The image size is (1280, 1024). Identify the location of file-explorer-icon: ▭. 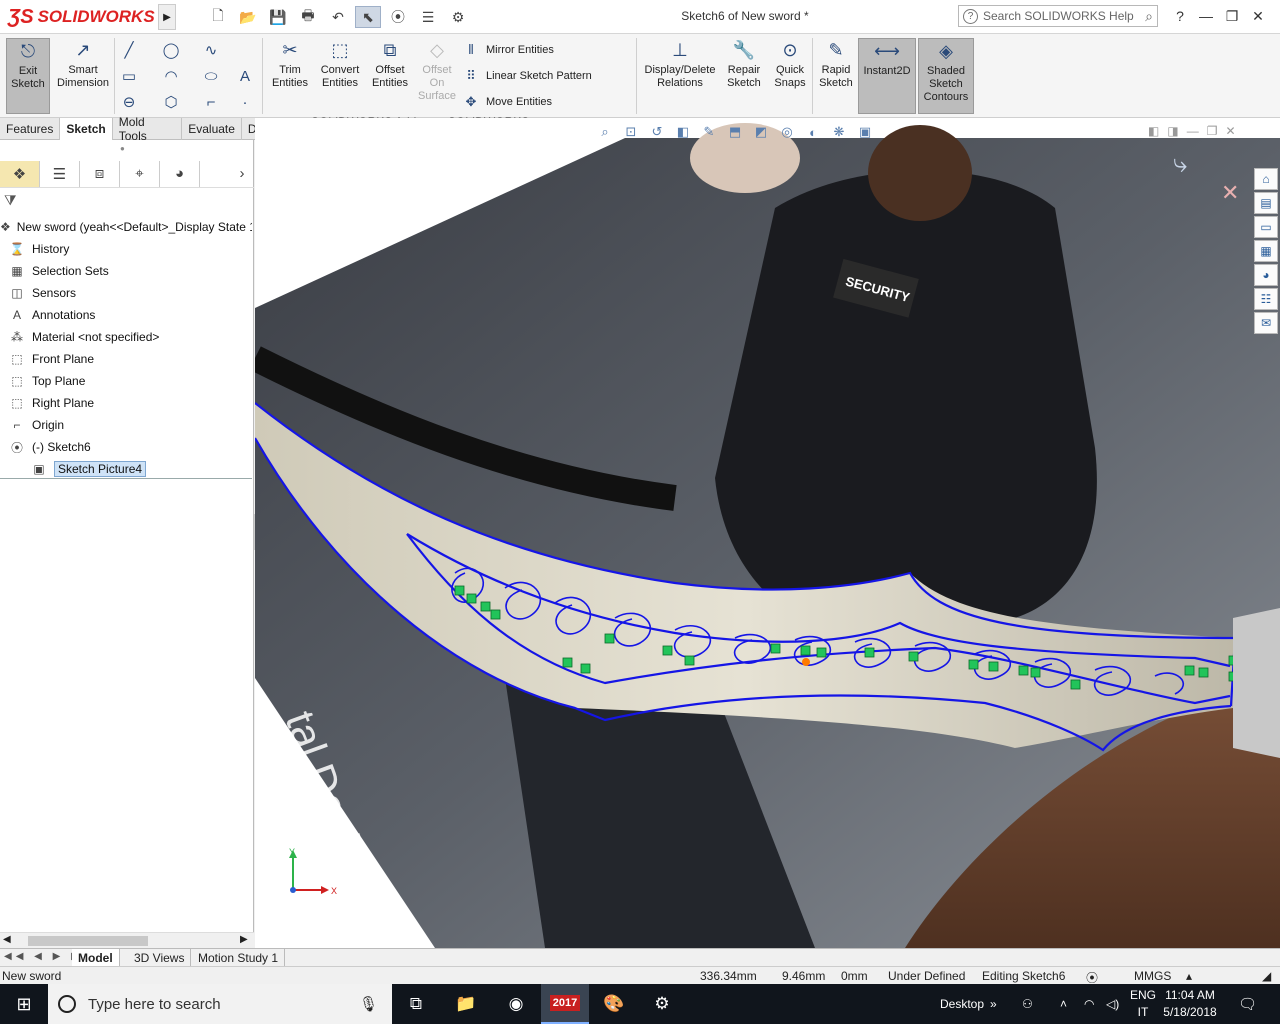
(1266, 227).